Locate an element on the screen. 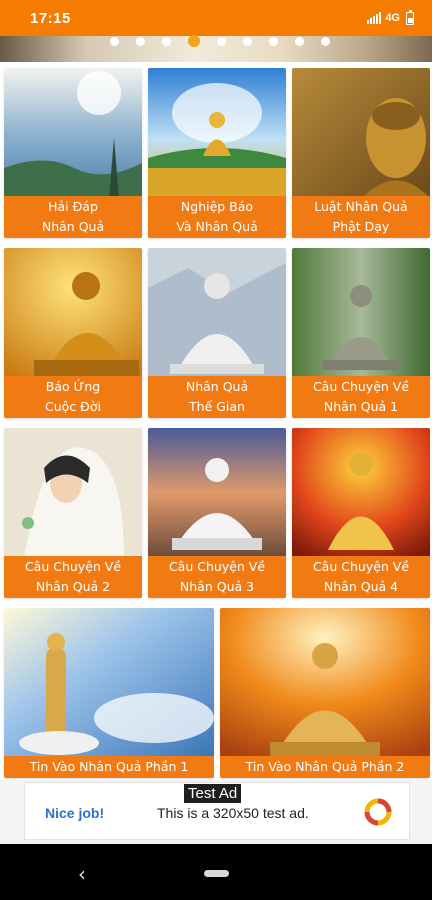 The image size is (432, 900). status-time: 17:15 is located at coordinates (50, 18).